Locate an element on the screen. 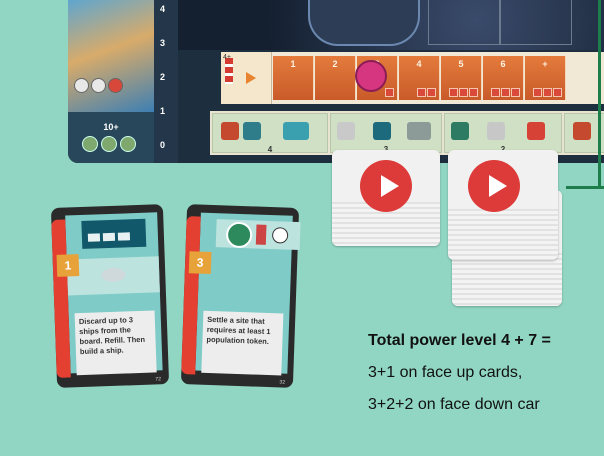 This screenshot has width=604, height=456. track-cell: 5 is located at coordinates (461, 78).